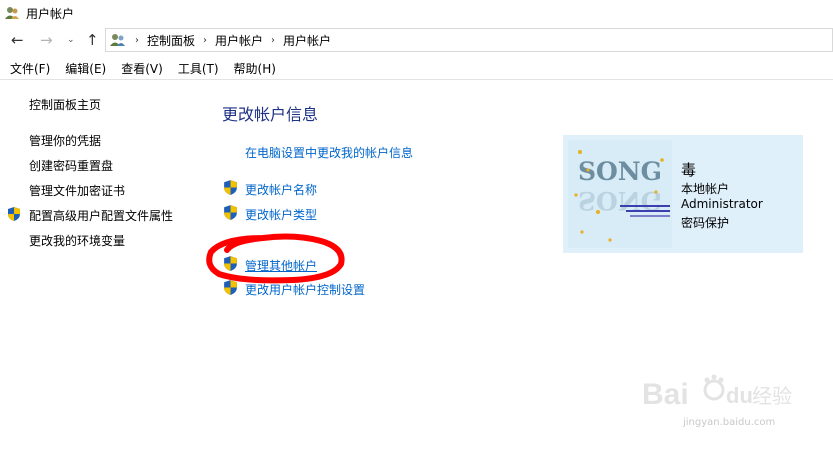 The width and height of the screenshot is (833, 453). Describe the element at coordinates (92, 40) in the screenshot. I see `up-button: ↑` at that location.